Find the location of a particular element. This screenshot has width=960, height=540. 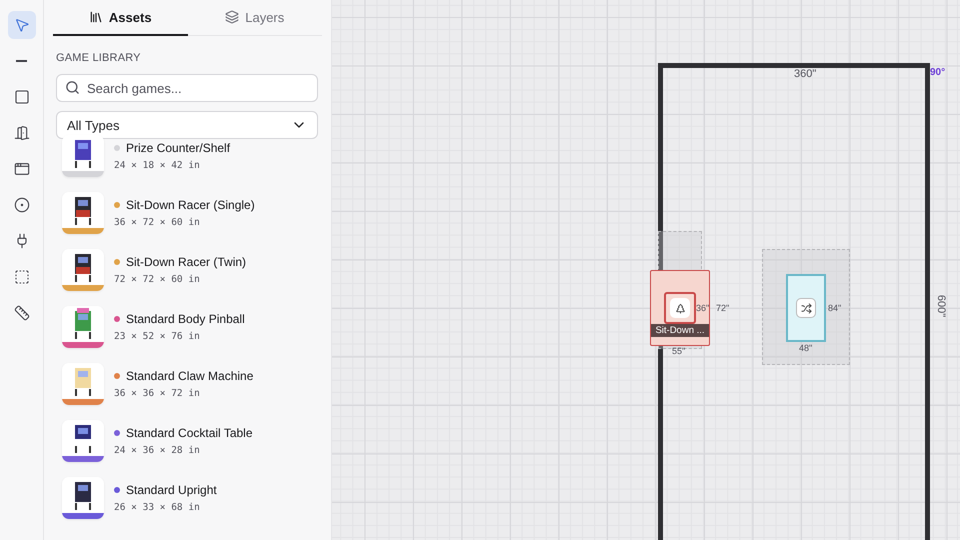

layers-icon is located at coordinates (232, 17).